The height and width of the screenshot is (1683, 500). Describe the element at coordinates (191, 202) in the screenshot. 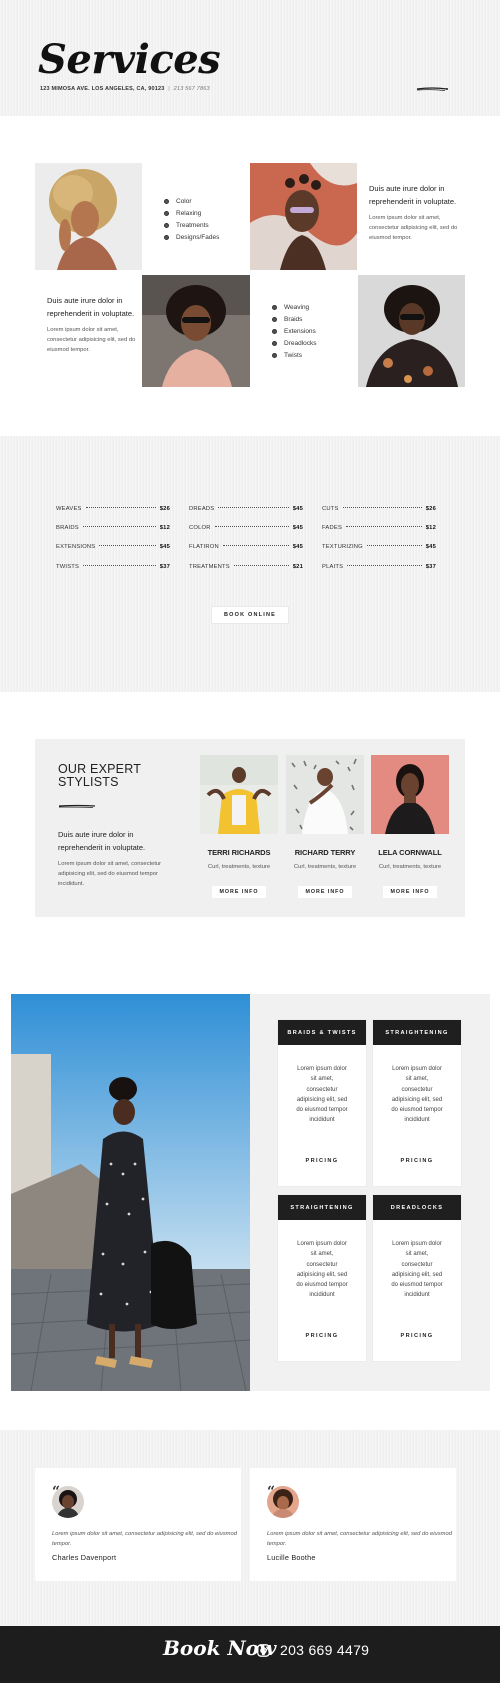

I see `list-item: Color` at that location.